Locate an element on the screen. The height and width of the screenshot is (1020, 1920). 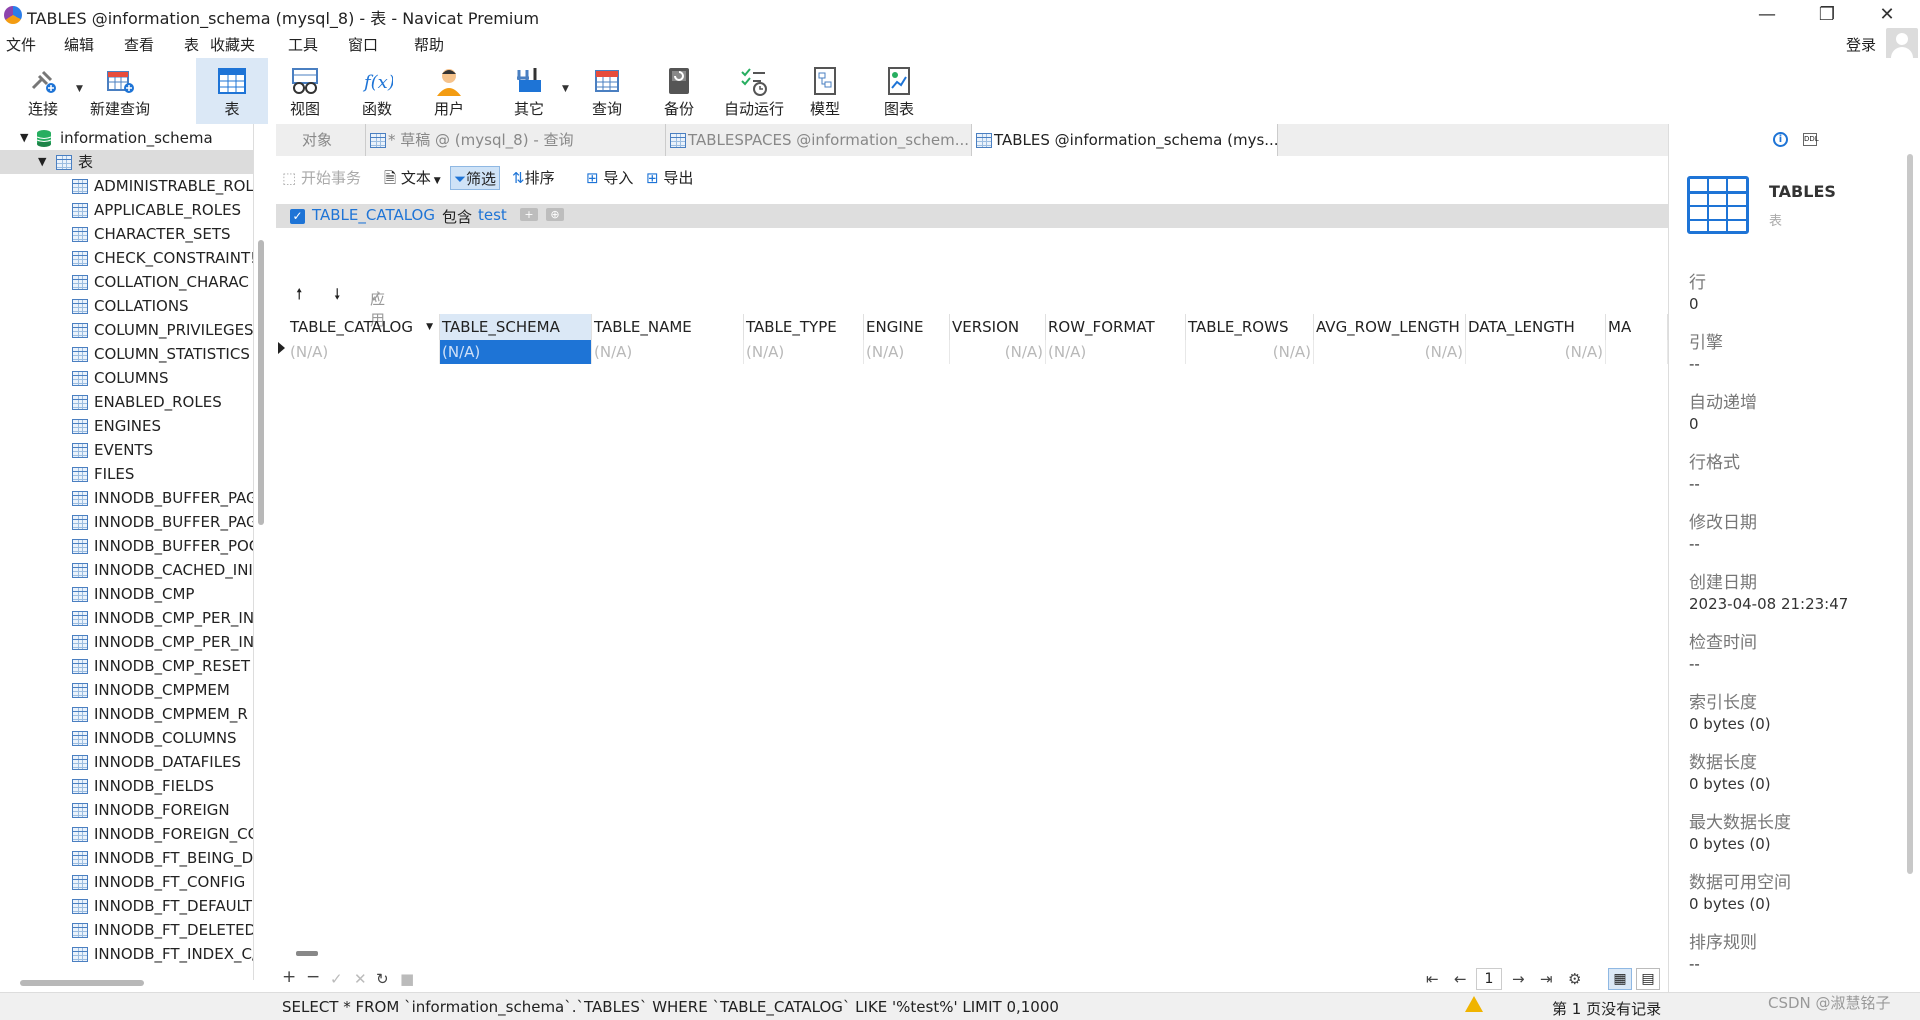
add-condition-button: + is located at coordinates (529, 214).